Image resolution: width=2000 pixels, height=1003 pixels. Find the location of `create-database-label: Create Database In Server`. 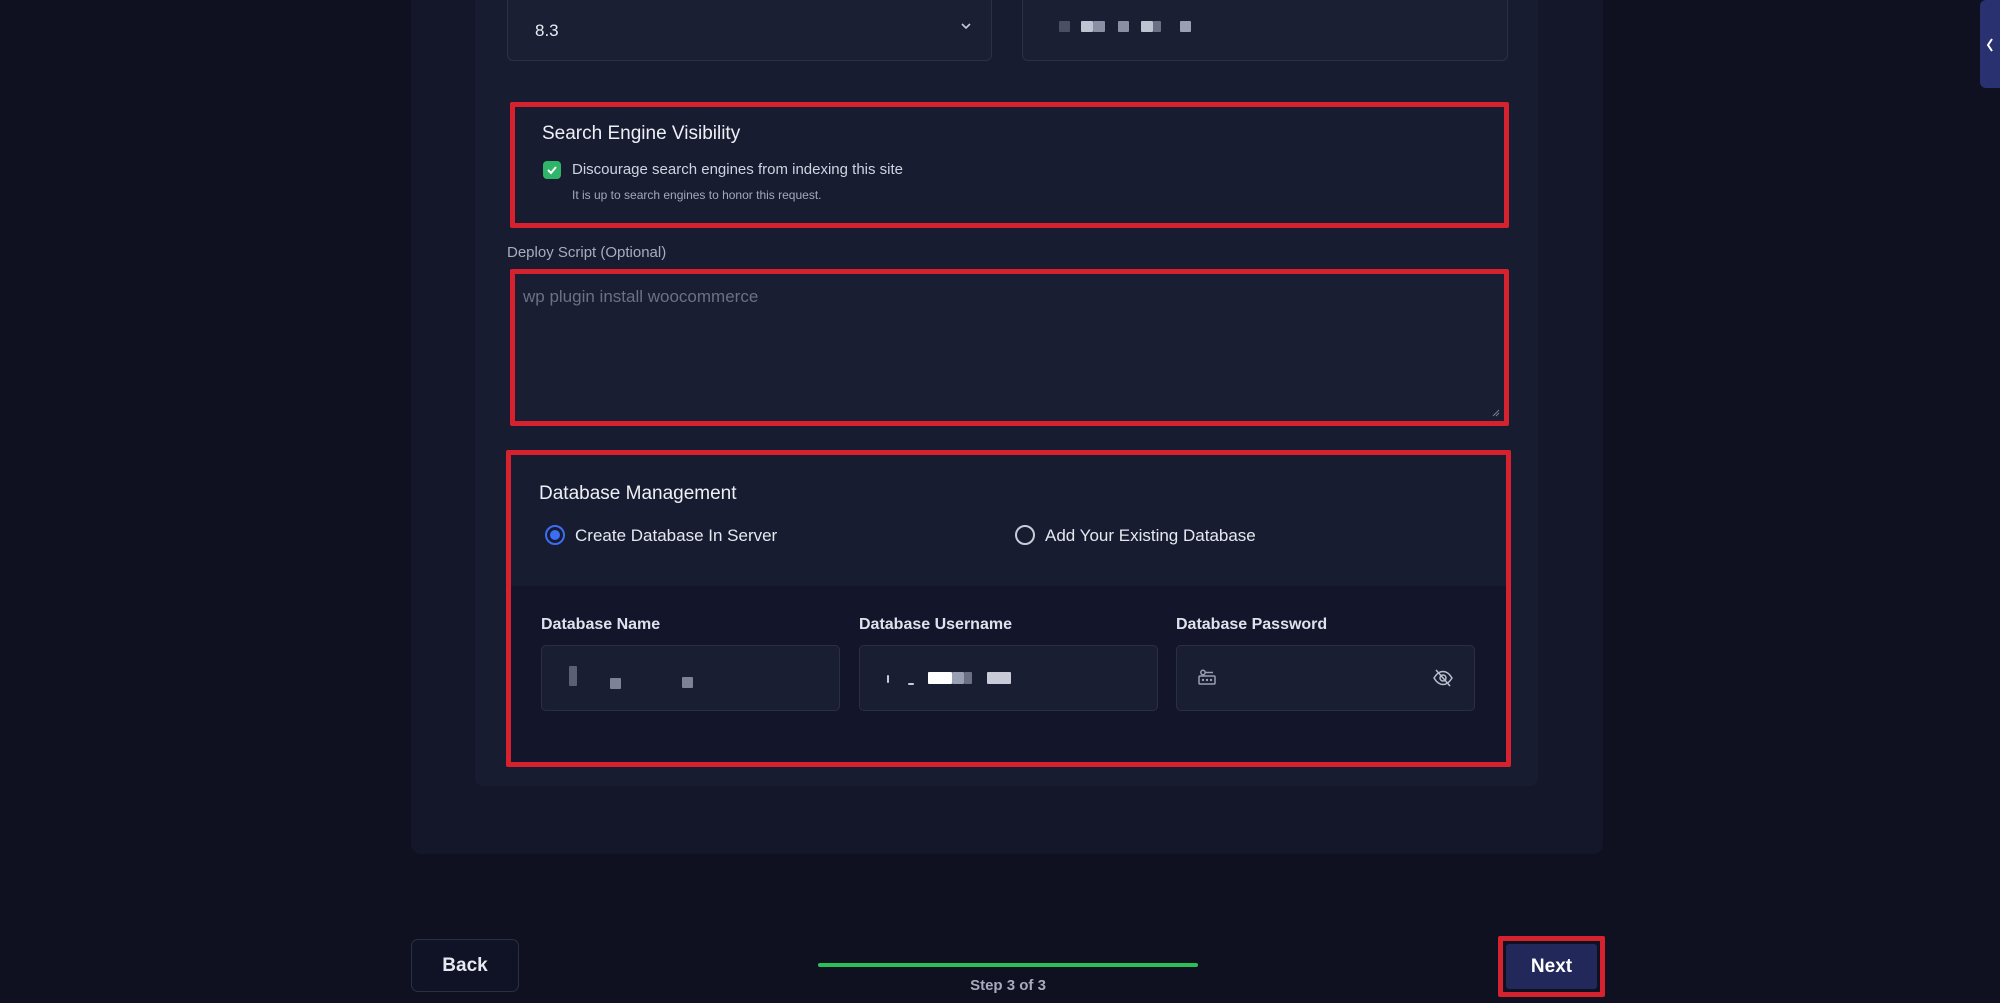

create-database-label: Create Database In Server is located at coordinates (676, 536).